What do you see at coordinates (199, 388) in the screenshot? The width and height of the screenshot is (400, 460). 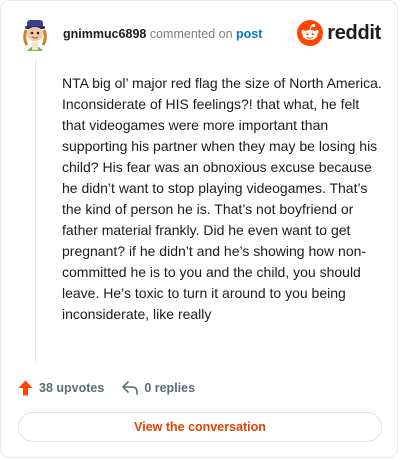 I see `comment-footer: 38 upvotes 0 replies` at bounding box center [199, 388].